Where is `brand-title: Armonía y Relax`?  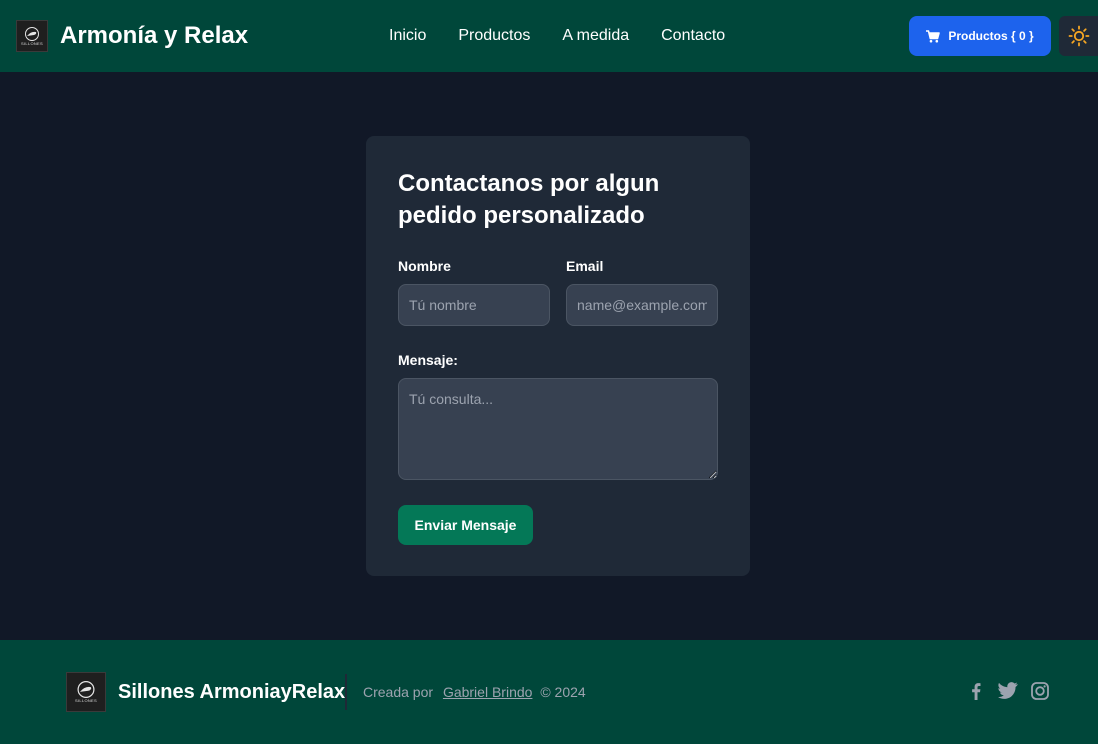
brand-title: Armonía y Relax is located at coordinates (154, 35).